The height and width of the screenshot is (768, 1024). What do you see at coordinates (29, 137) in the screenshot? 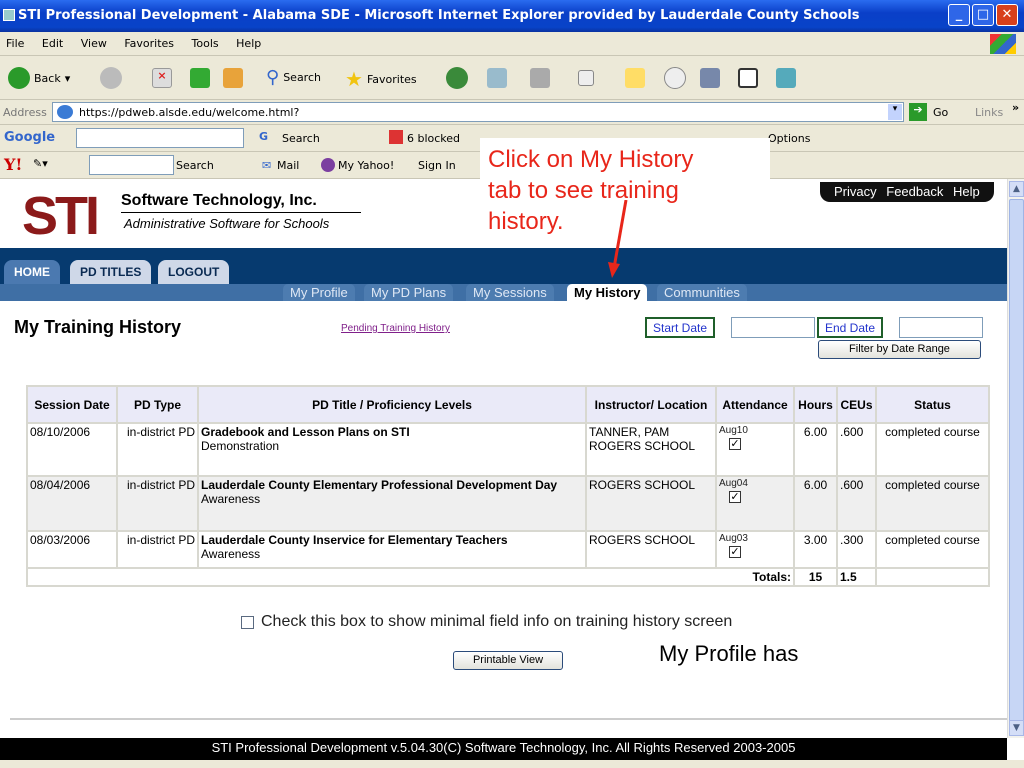
I see `google-logo: Google` at bounding box center [29, 137].